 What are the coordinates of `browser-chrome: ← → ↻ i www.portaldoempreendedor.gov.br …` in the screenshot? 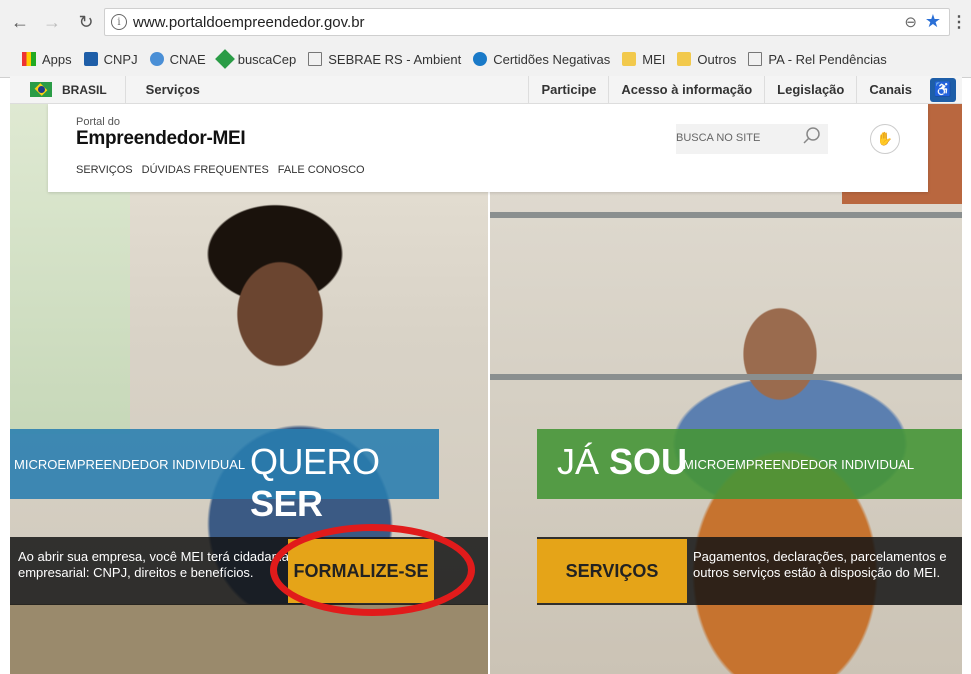 It's located at (485, 39).